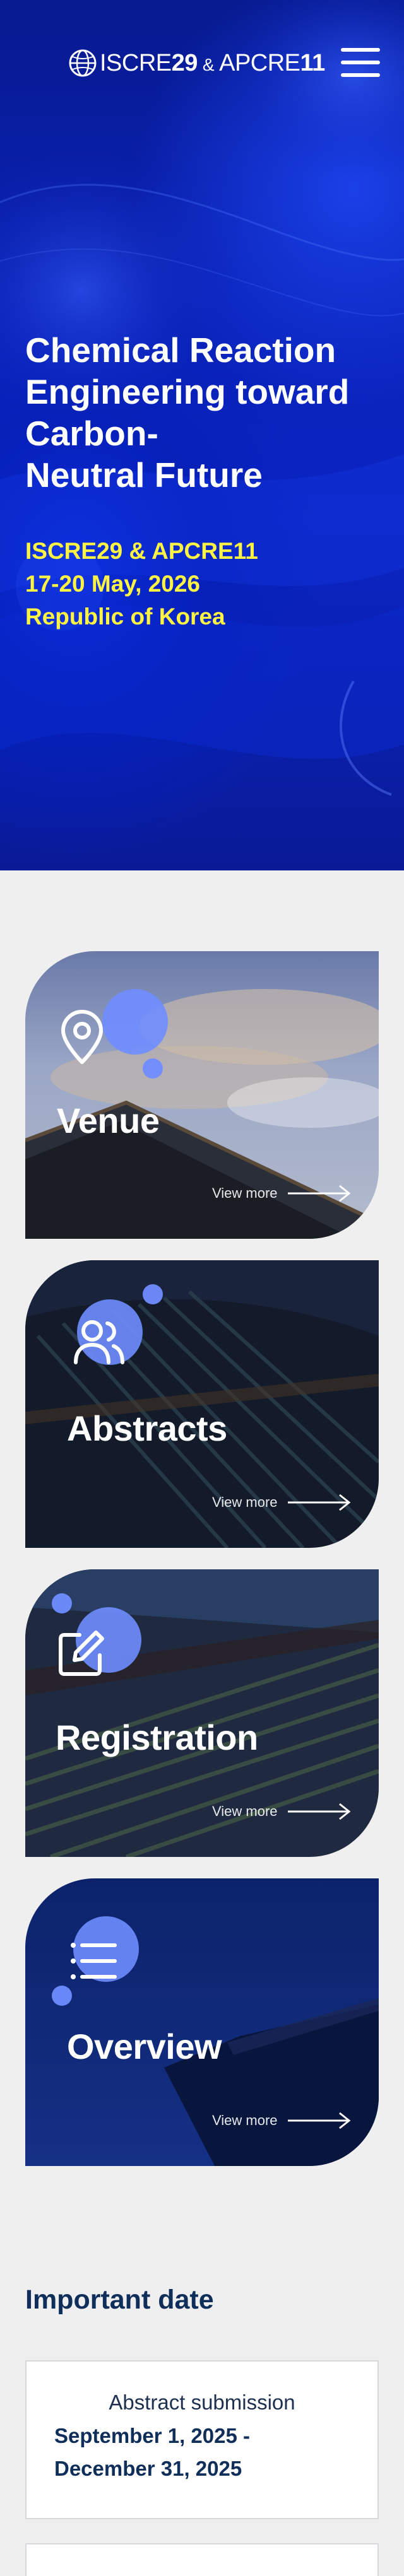 Image resolution: width=404 pixels, height=2576 pixels. Describe the element at coordinates (202, 2559) in the screenshot. I see `date-card-next` at that location.